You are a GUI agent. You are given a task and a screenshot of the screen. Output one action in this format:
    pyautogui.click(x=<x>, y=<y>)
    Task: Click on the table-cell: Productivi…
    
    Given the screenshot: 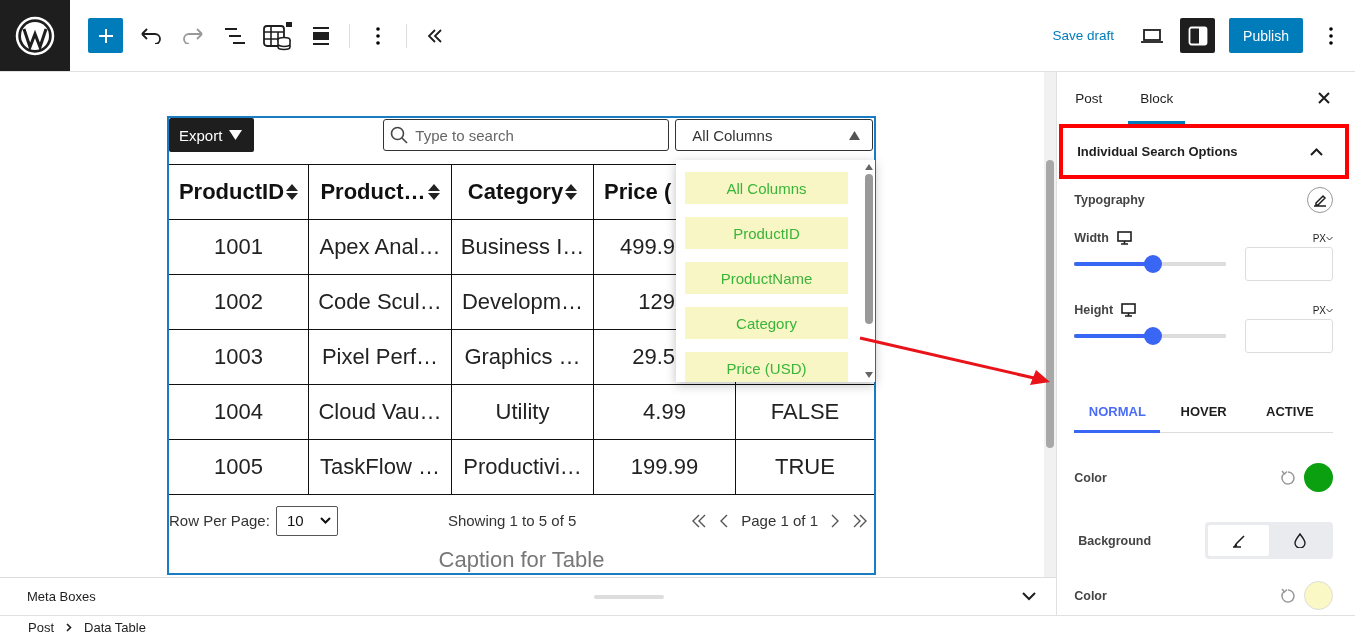 What is the action you would take?
    pyautogui.click(x=523, y=466)
    